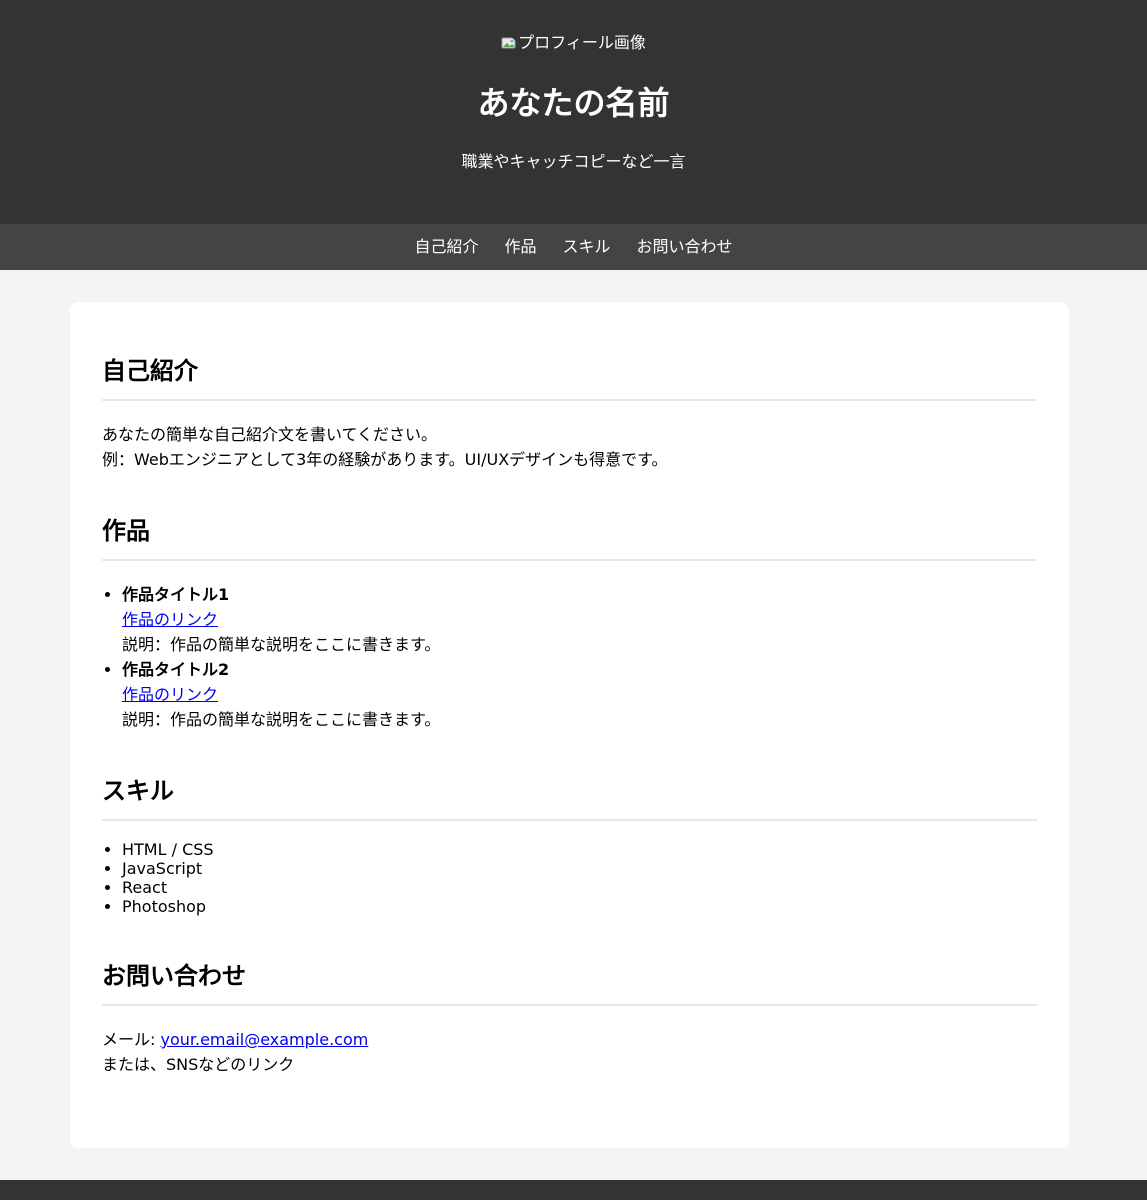  What do you see at coordinates (446, 247) in the screenshot?
I see `nav-link-about: 自己紹介` at bounding box center [446, 247].